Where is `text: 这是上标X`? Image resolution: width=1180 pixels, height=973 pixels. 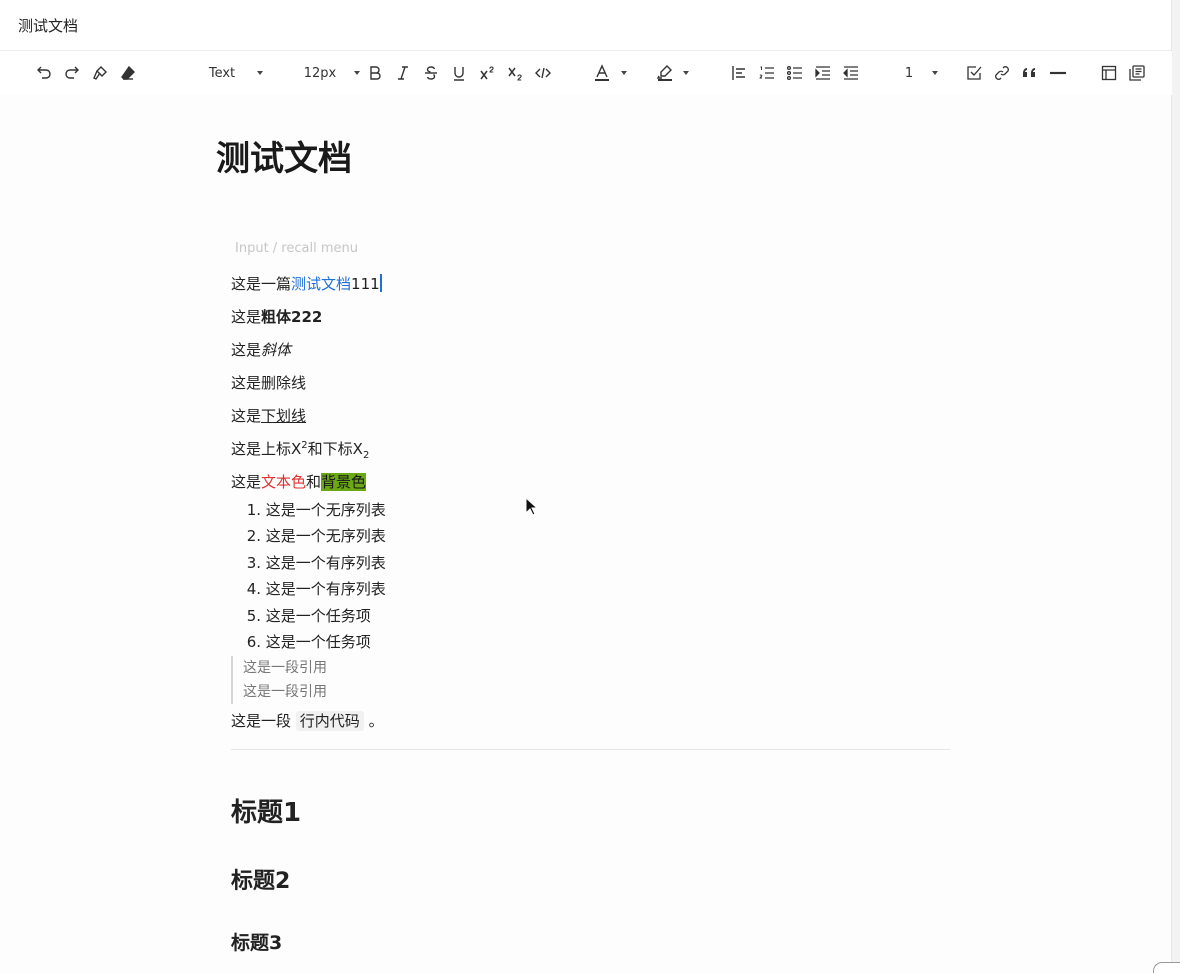
text: 这是上标X is located at coordinates (266, 449).